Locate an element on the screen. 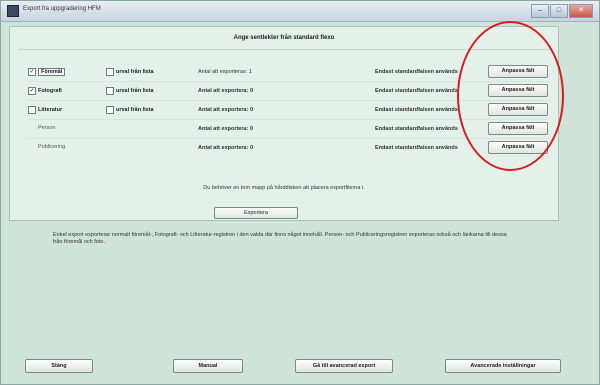 This screenshot has height=385, width=600. register-label: Publicering is located at coordinates (52, 147).